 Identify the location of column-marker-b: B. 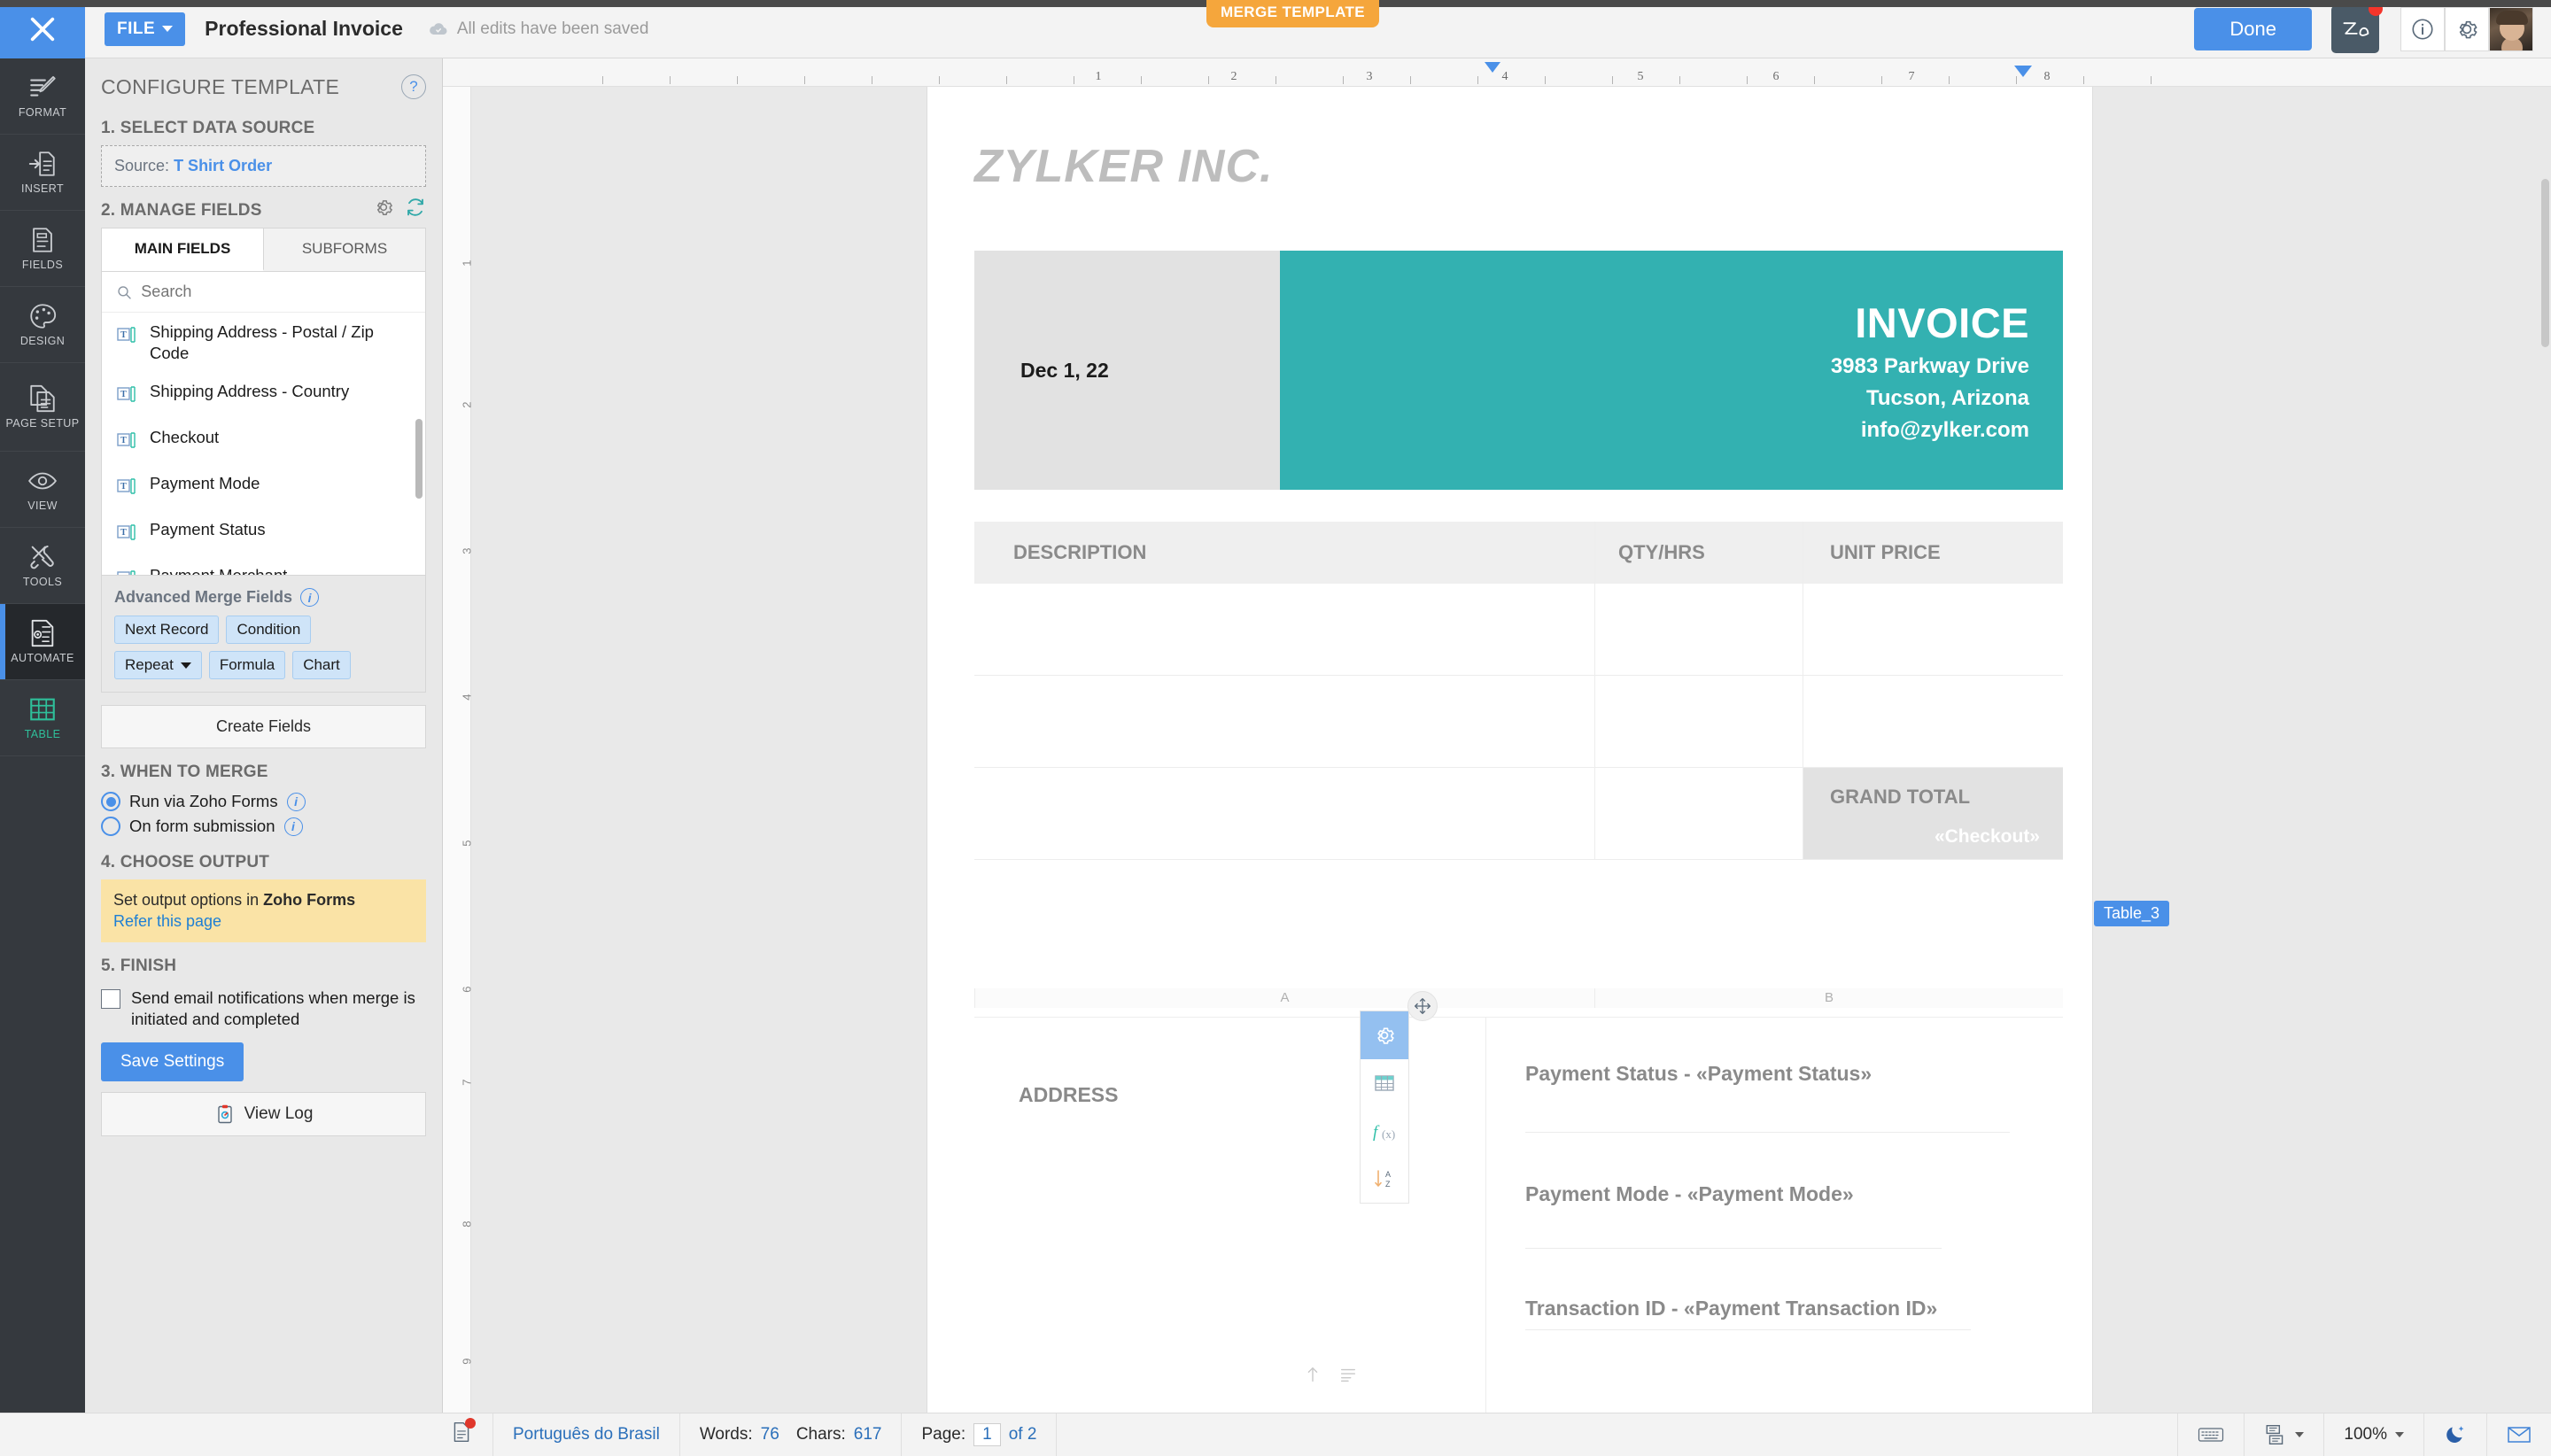
(1829, 998).